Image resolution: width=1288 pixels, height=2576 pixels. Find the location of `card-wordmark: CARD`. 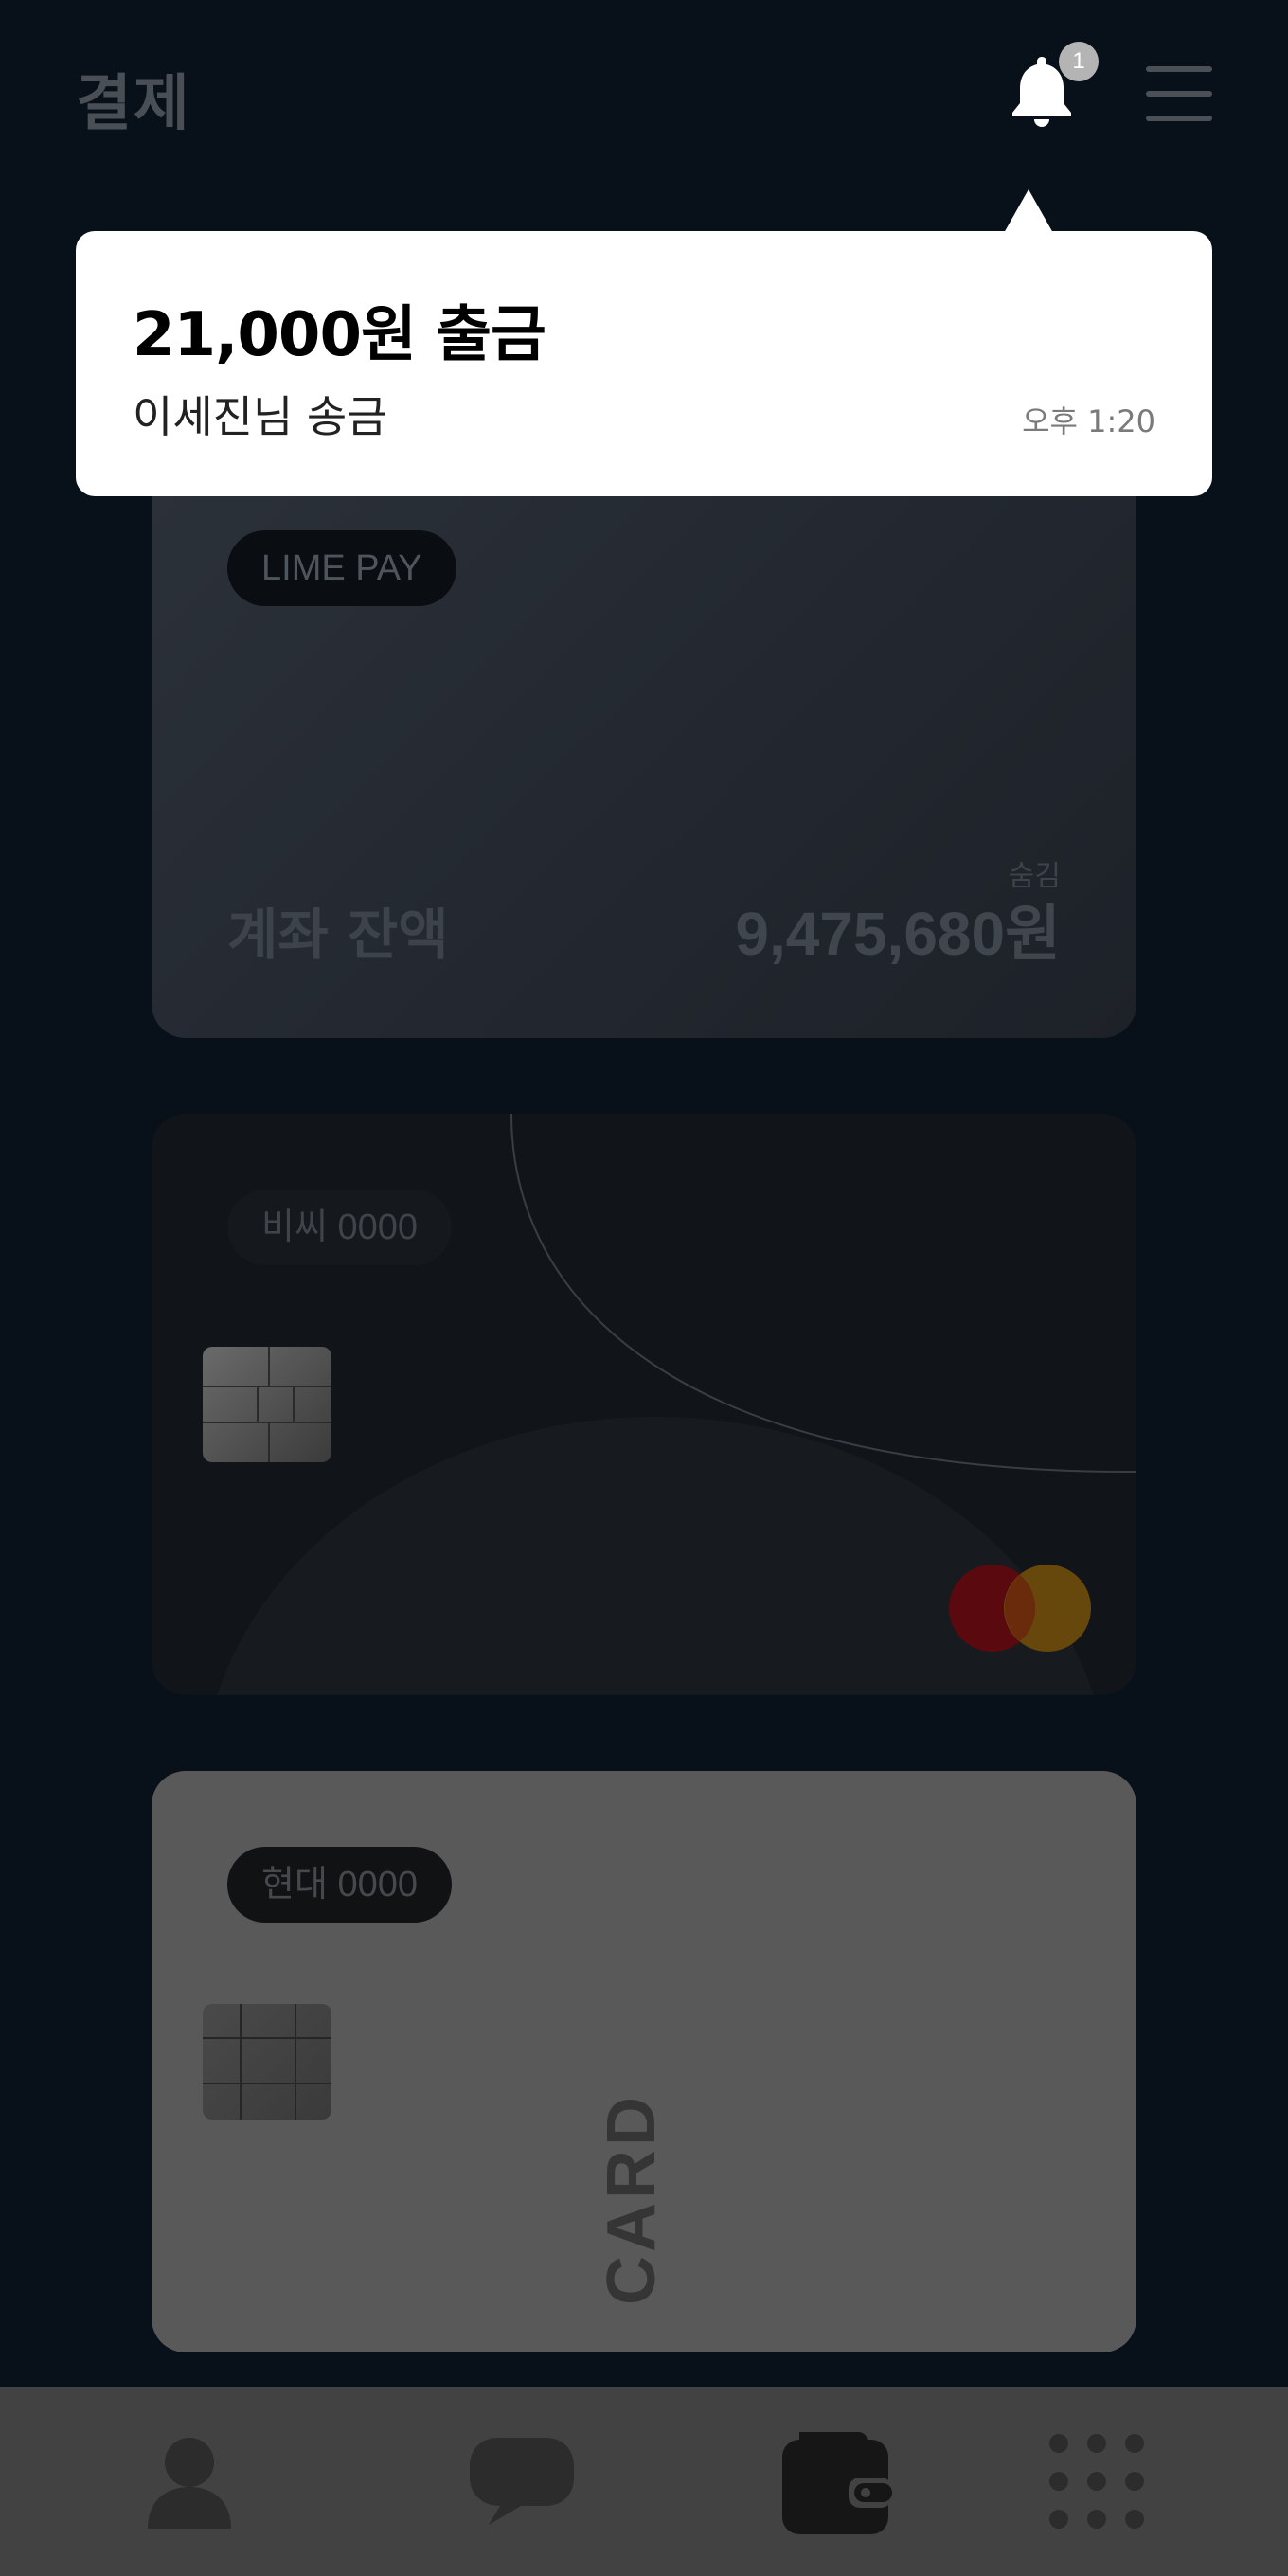

card-wordmark: CARD is located at coordinates (632, 2199).